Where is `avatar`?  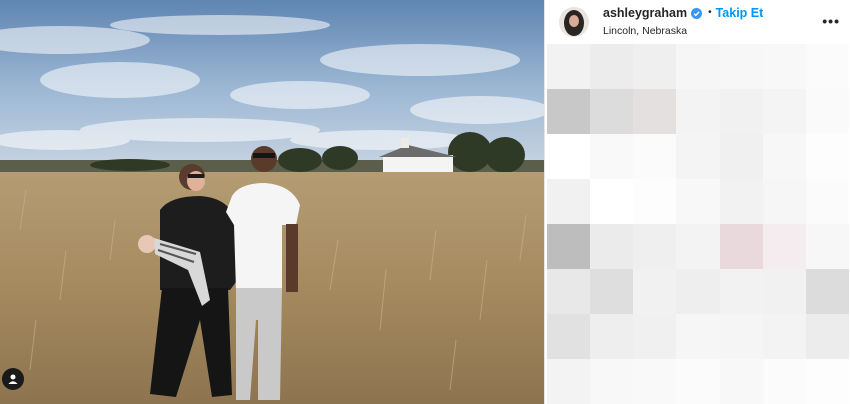 avatar is located at coordinates (574, 22).